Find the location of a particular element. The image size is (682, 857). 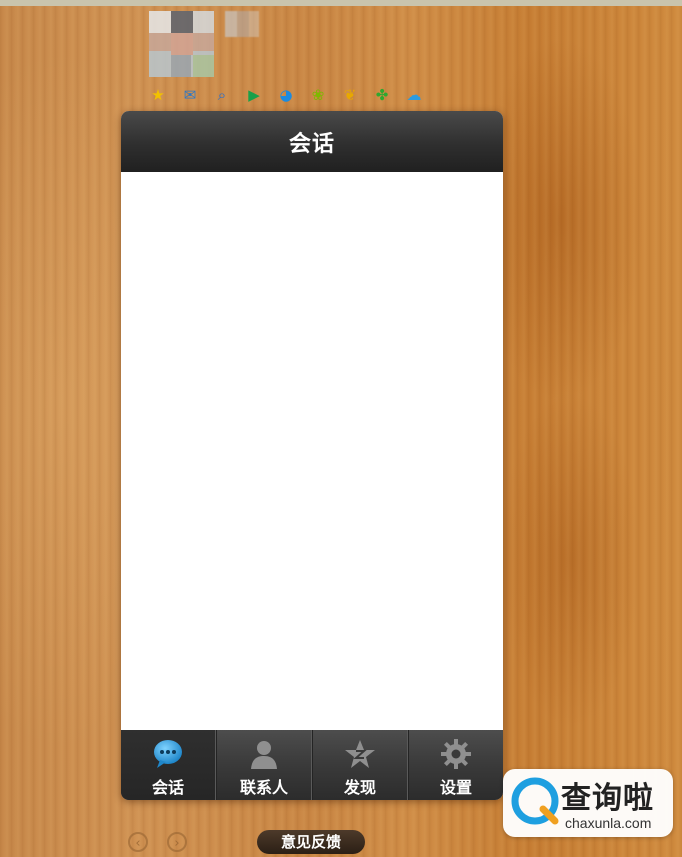

contacts-icon is located at coordinates (264, 755).